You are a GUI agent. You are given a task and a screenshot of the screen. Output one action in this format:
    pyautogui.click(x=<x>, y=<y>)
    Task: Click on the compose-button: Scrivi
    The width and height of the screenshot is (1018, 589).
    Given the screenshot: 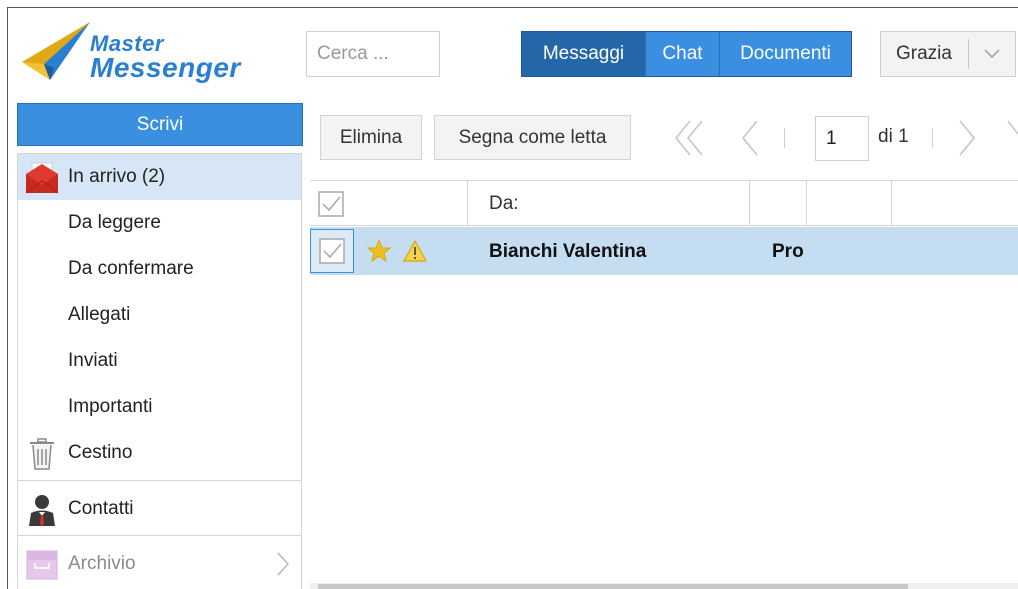 What is the action you would take?
    pyautogui.click(x=160, y=124)
    